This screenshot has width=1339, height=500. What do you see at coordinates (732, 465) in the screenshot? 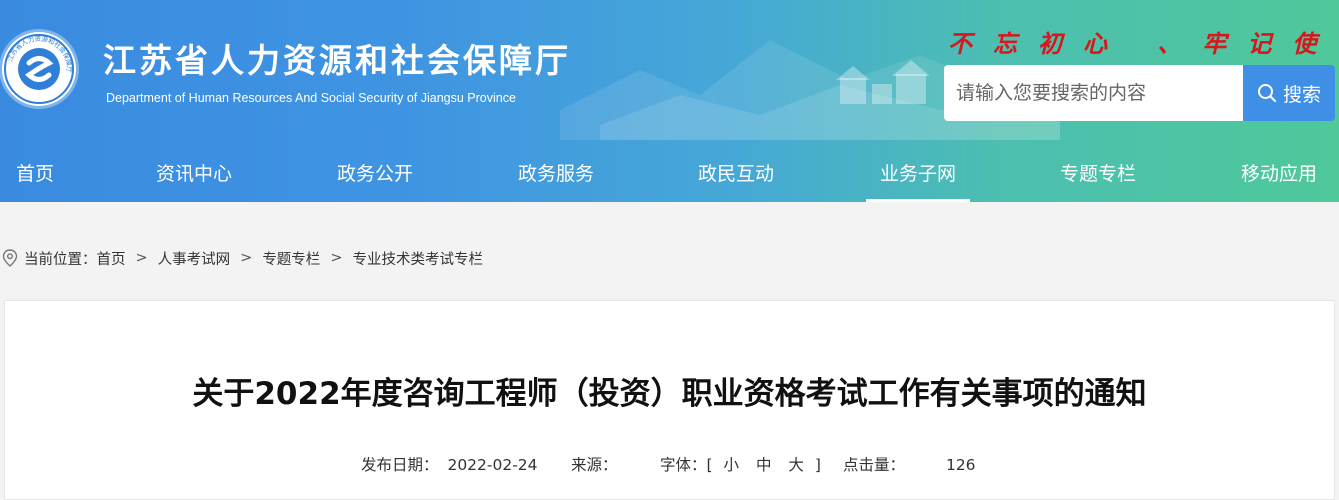
I see `font-small-button: 小` at bounding box center [732, 465].